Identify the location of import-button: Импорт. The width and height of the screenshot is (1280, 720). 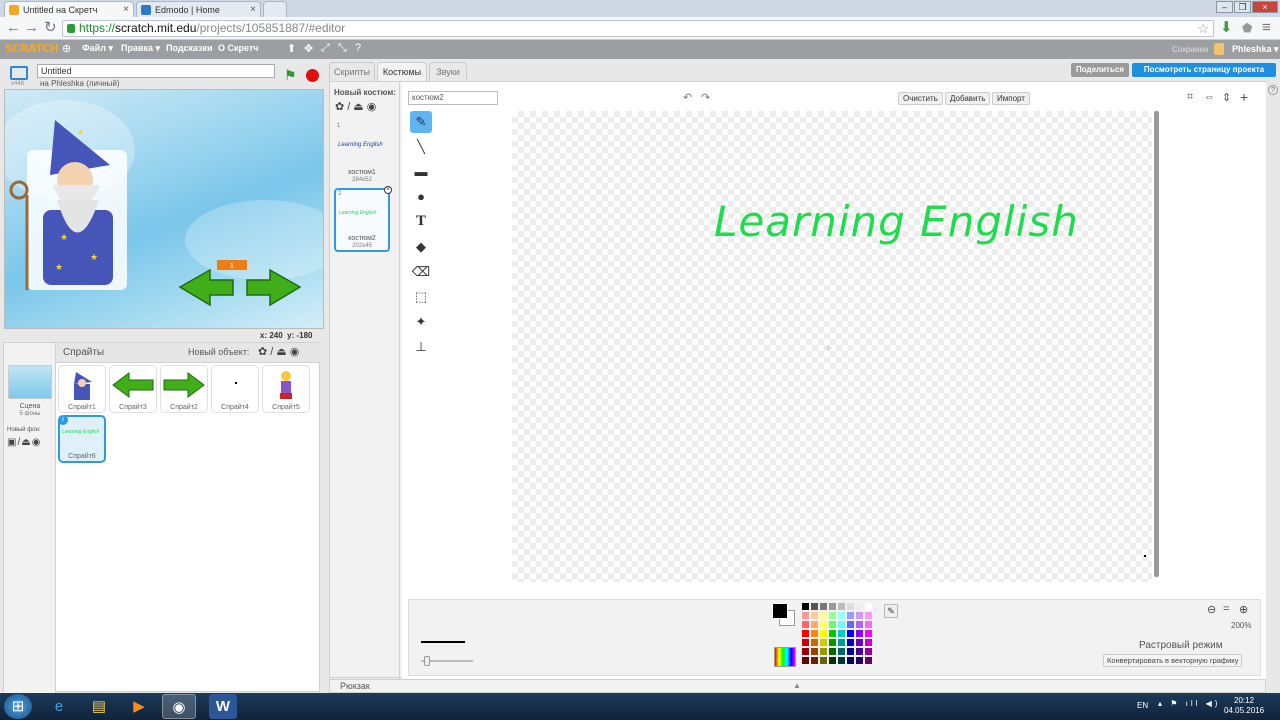
(1011, 98).